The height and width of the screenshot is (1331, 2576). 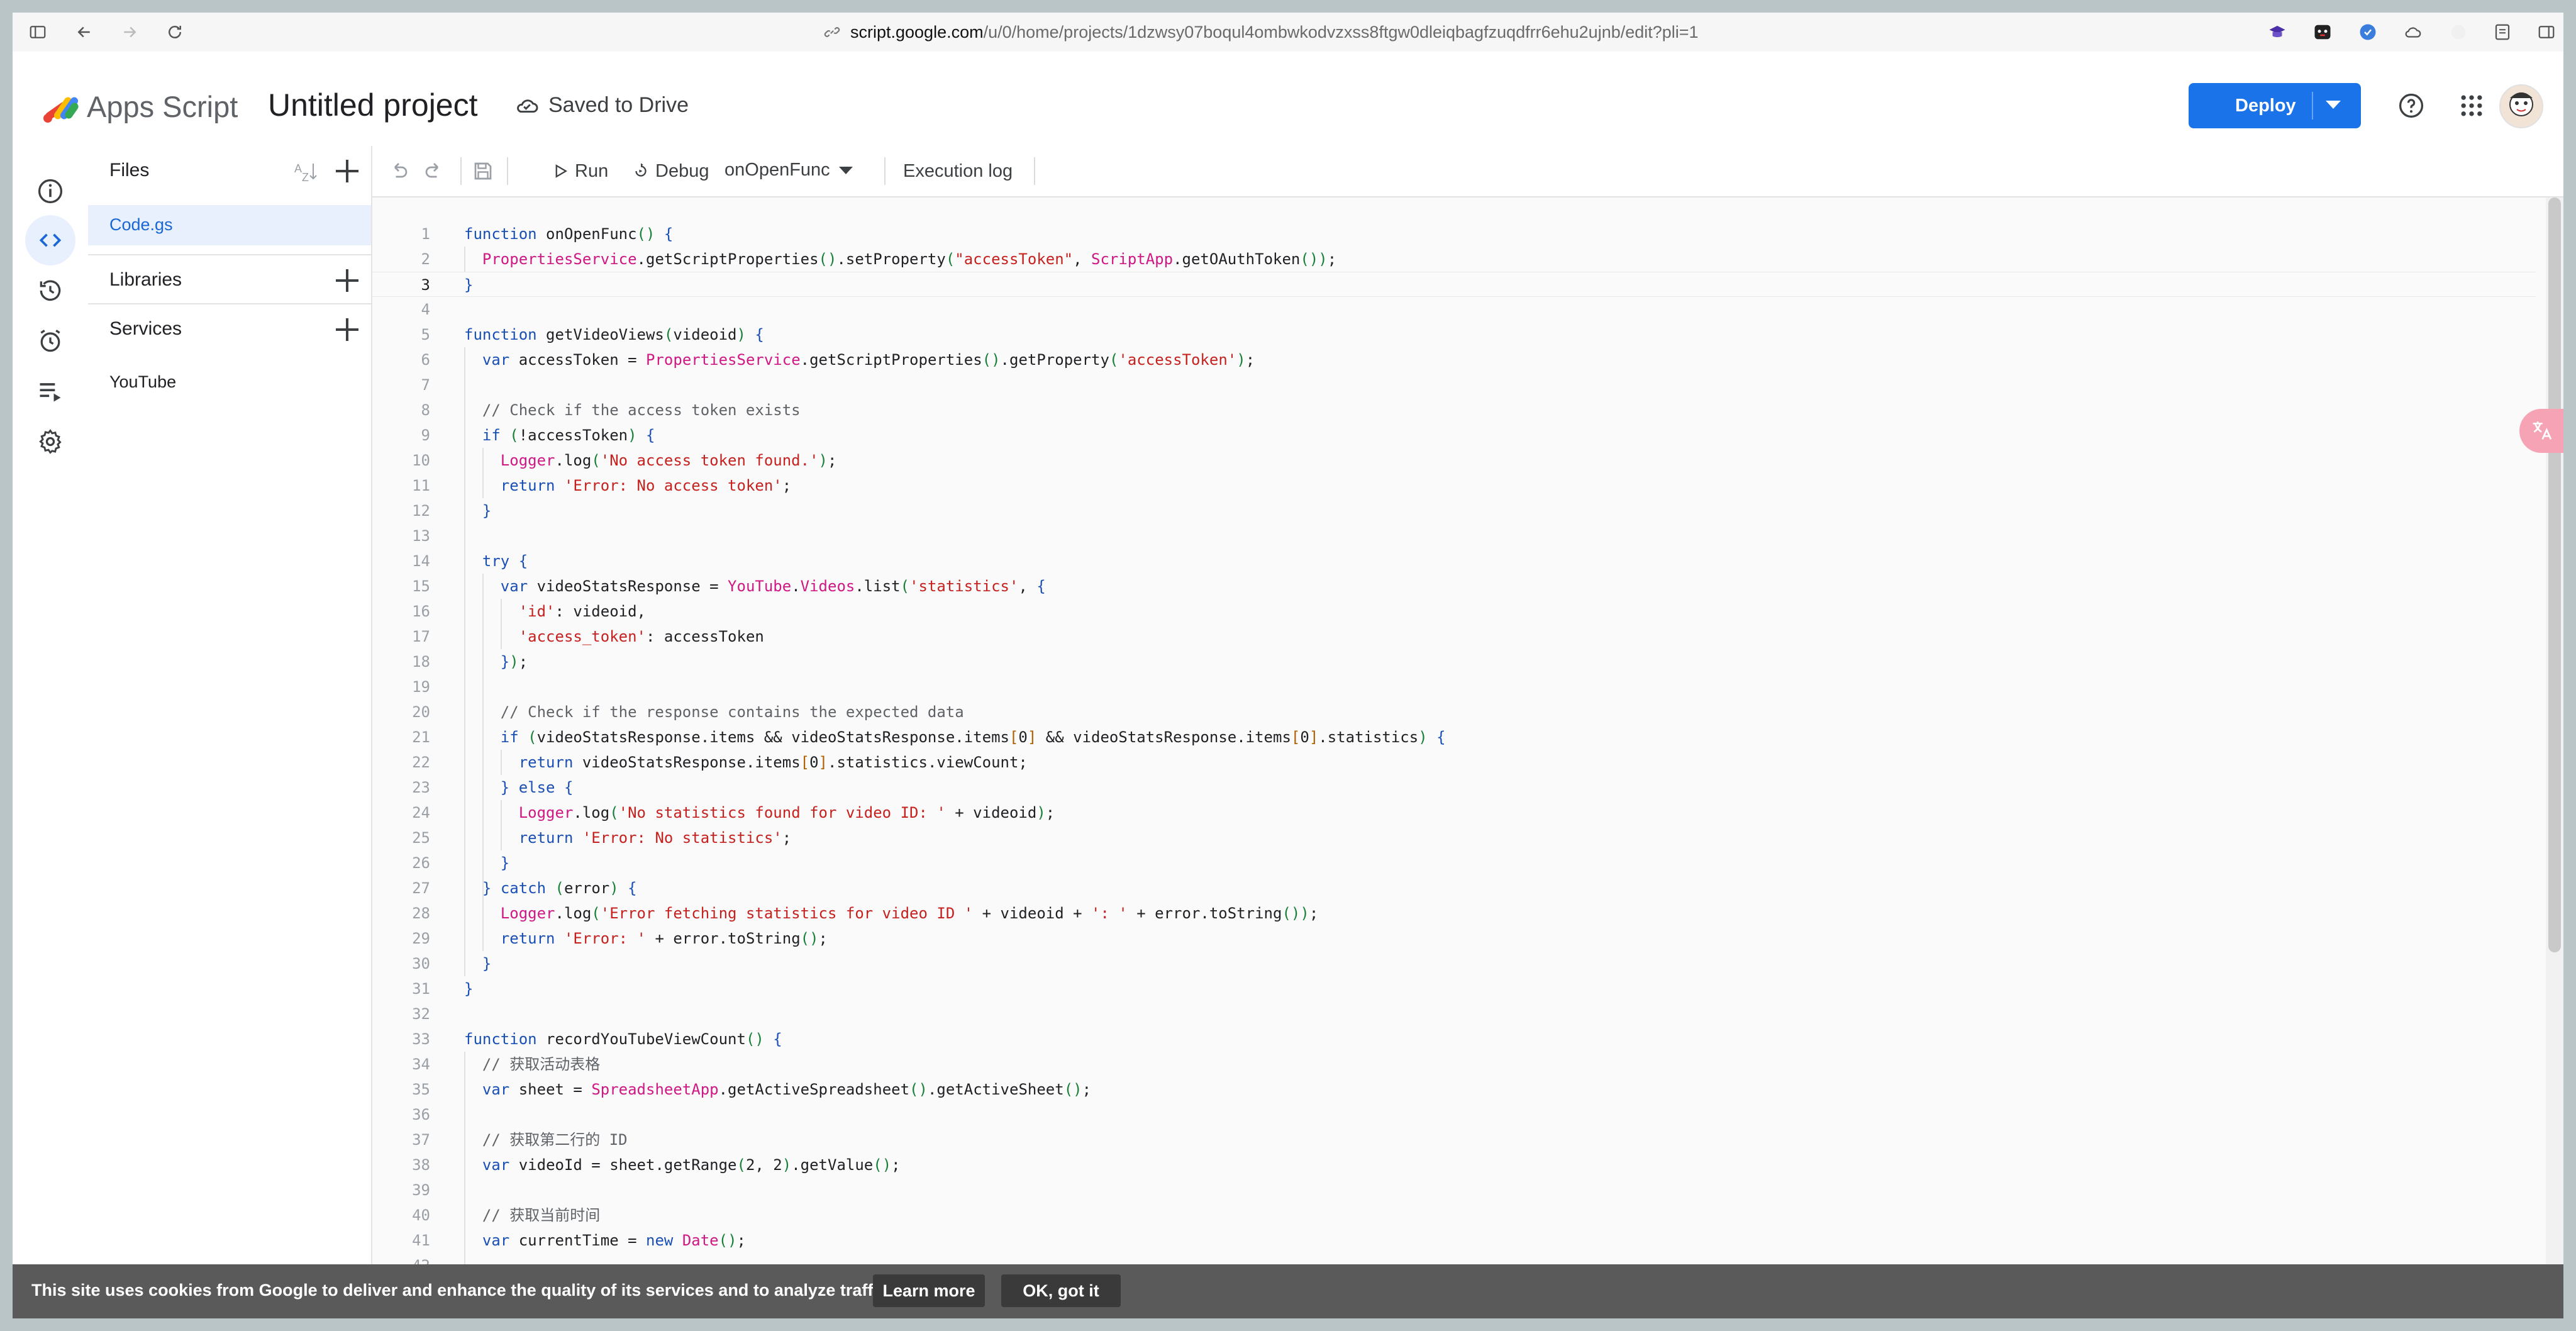 What do you see at coordinates (347, 280) in the screenshot?
I see `add-library-icon` at bounding box center [347, 280].